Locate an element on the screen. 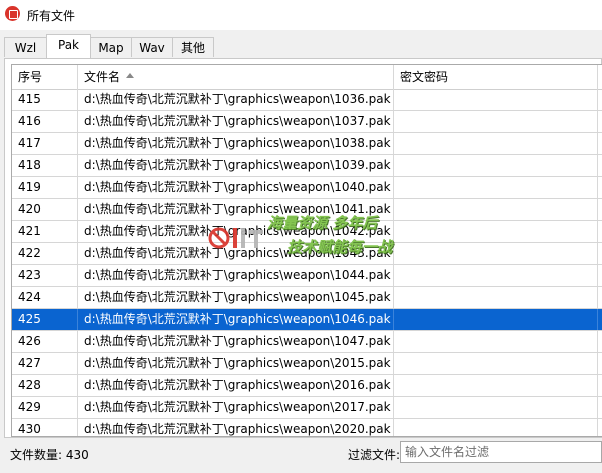 The height and width of the screenshot is (473, 602). cell-filename: d:\热血传奇\北荒沉默补丁\graphics\weapon\2020.pak is located at coordinates (236, 427).